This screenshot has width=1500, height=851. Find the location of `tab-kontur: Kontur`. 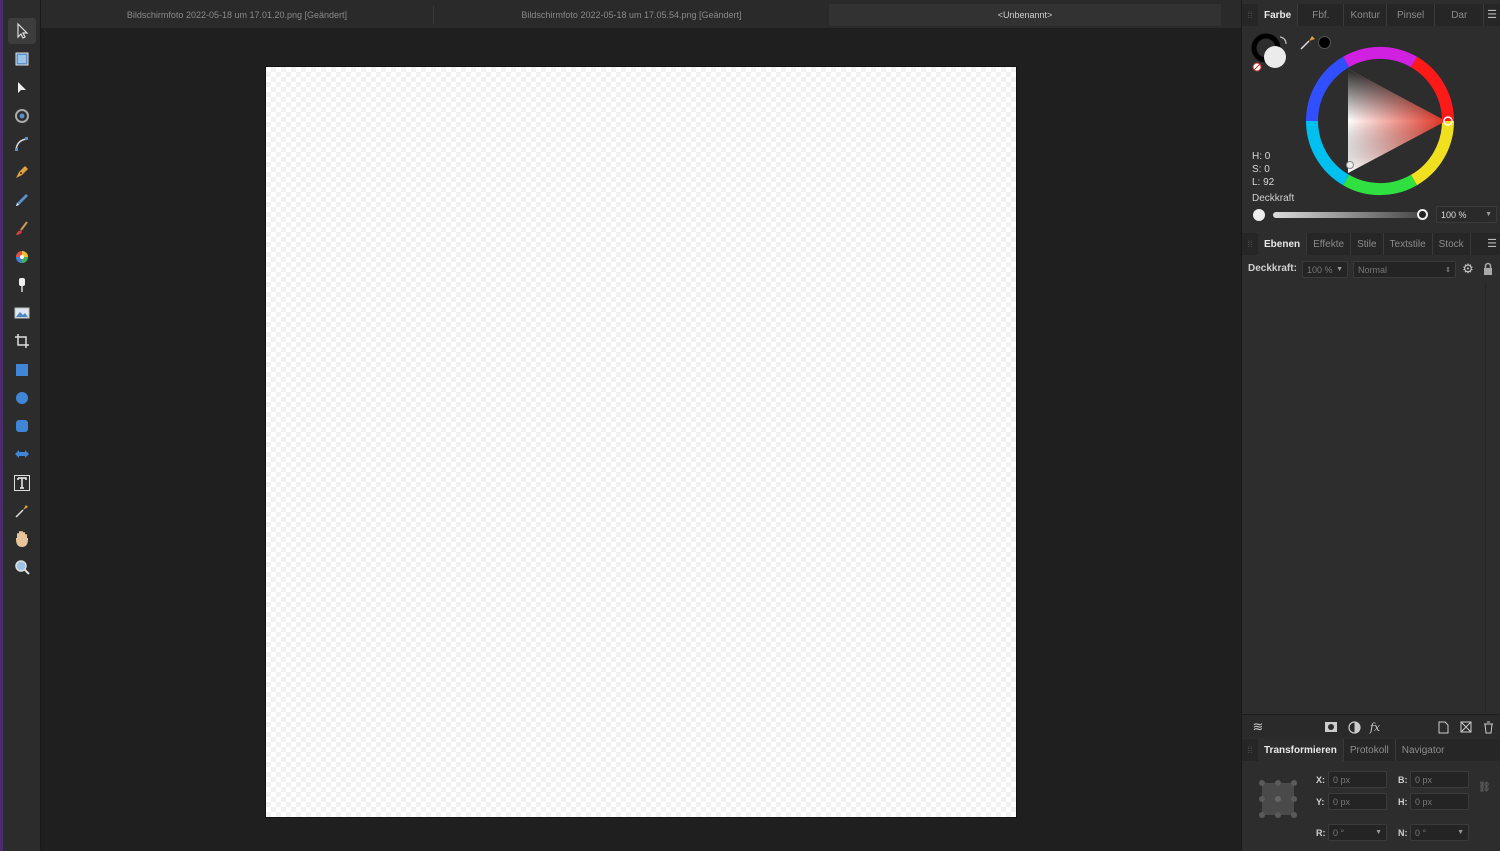

tab-kontur: Kontur is located at coordinates (1365, 15).